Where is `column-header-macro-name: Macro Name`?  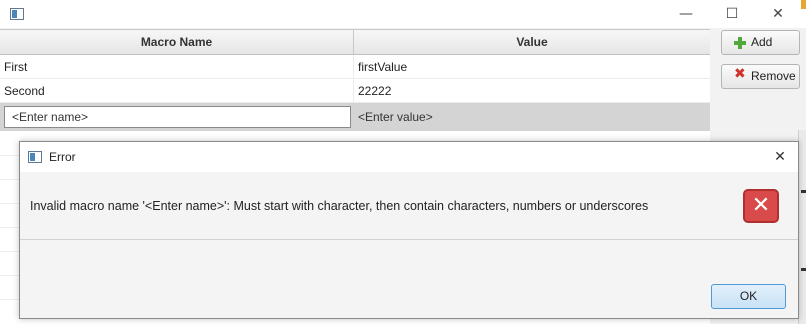
column-header-macro-name: Macro Name is located at coordinates (177, 42).